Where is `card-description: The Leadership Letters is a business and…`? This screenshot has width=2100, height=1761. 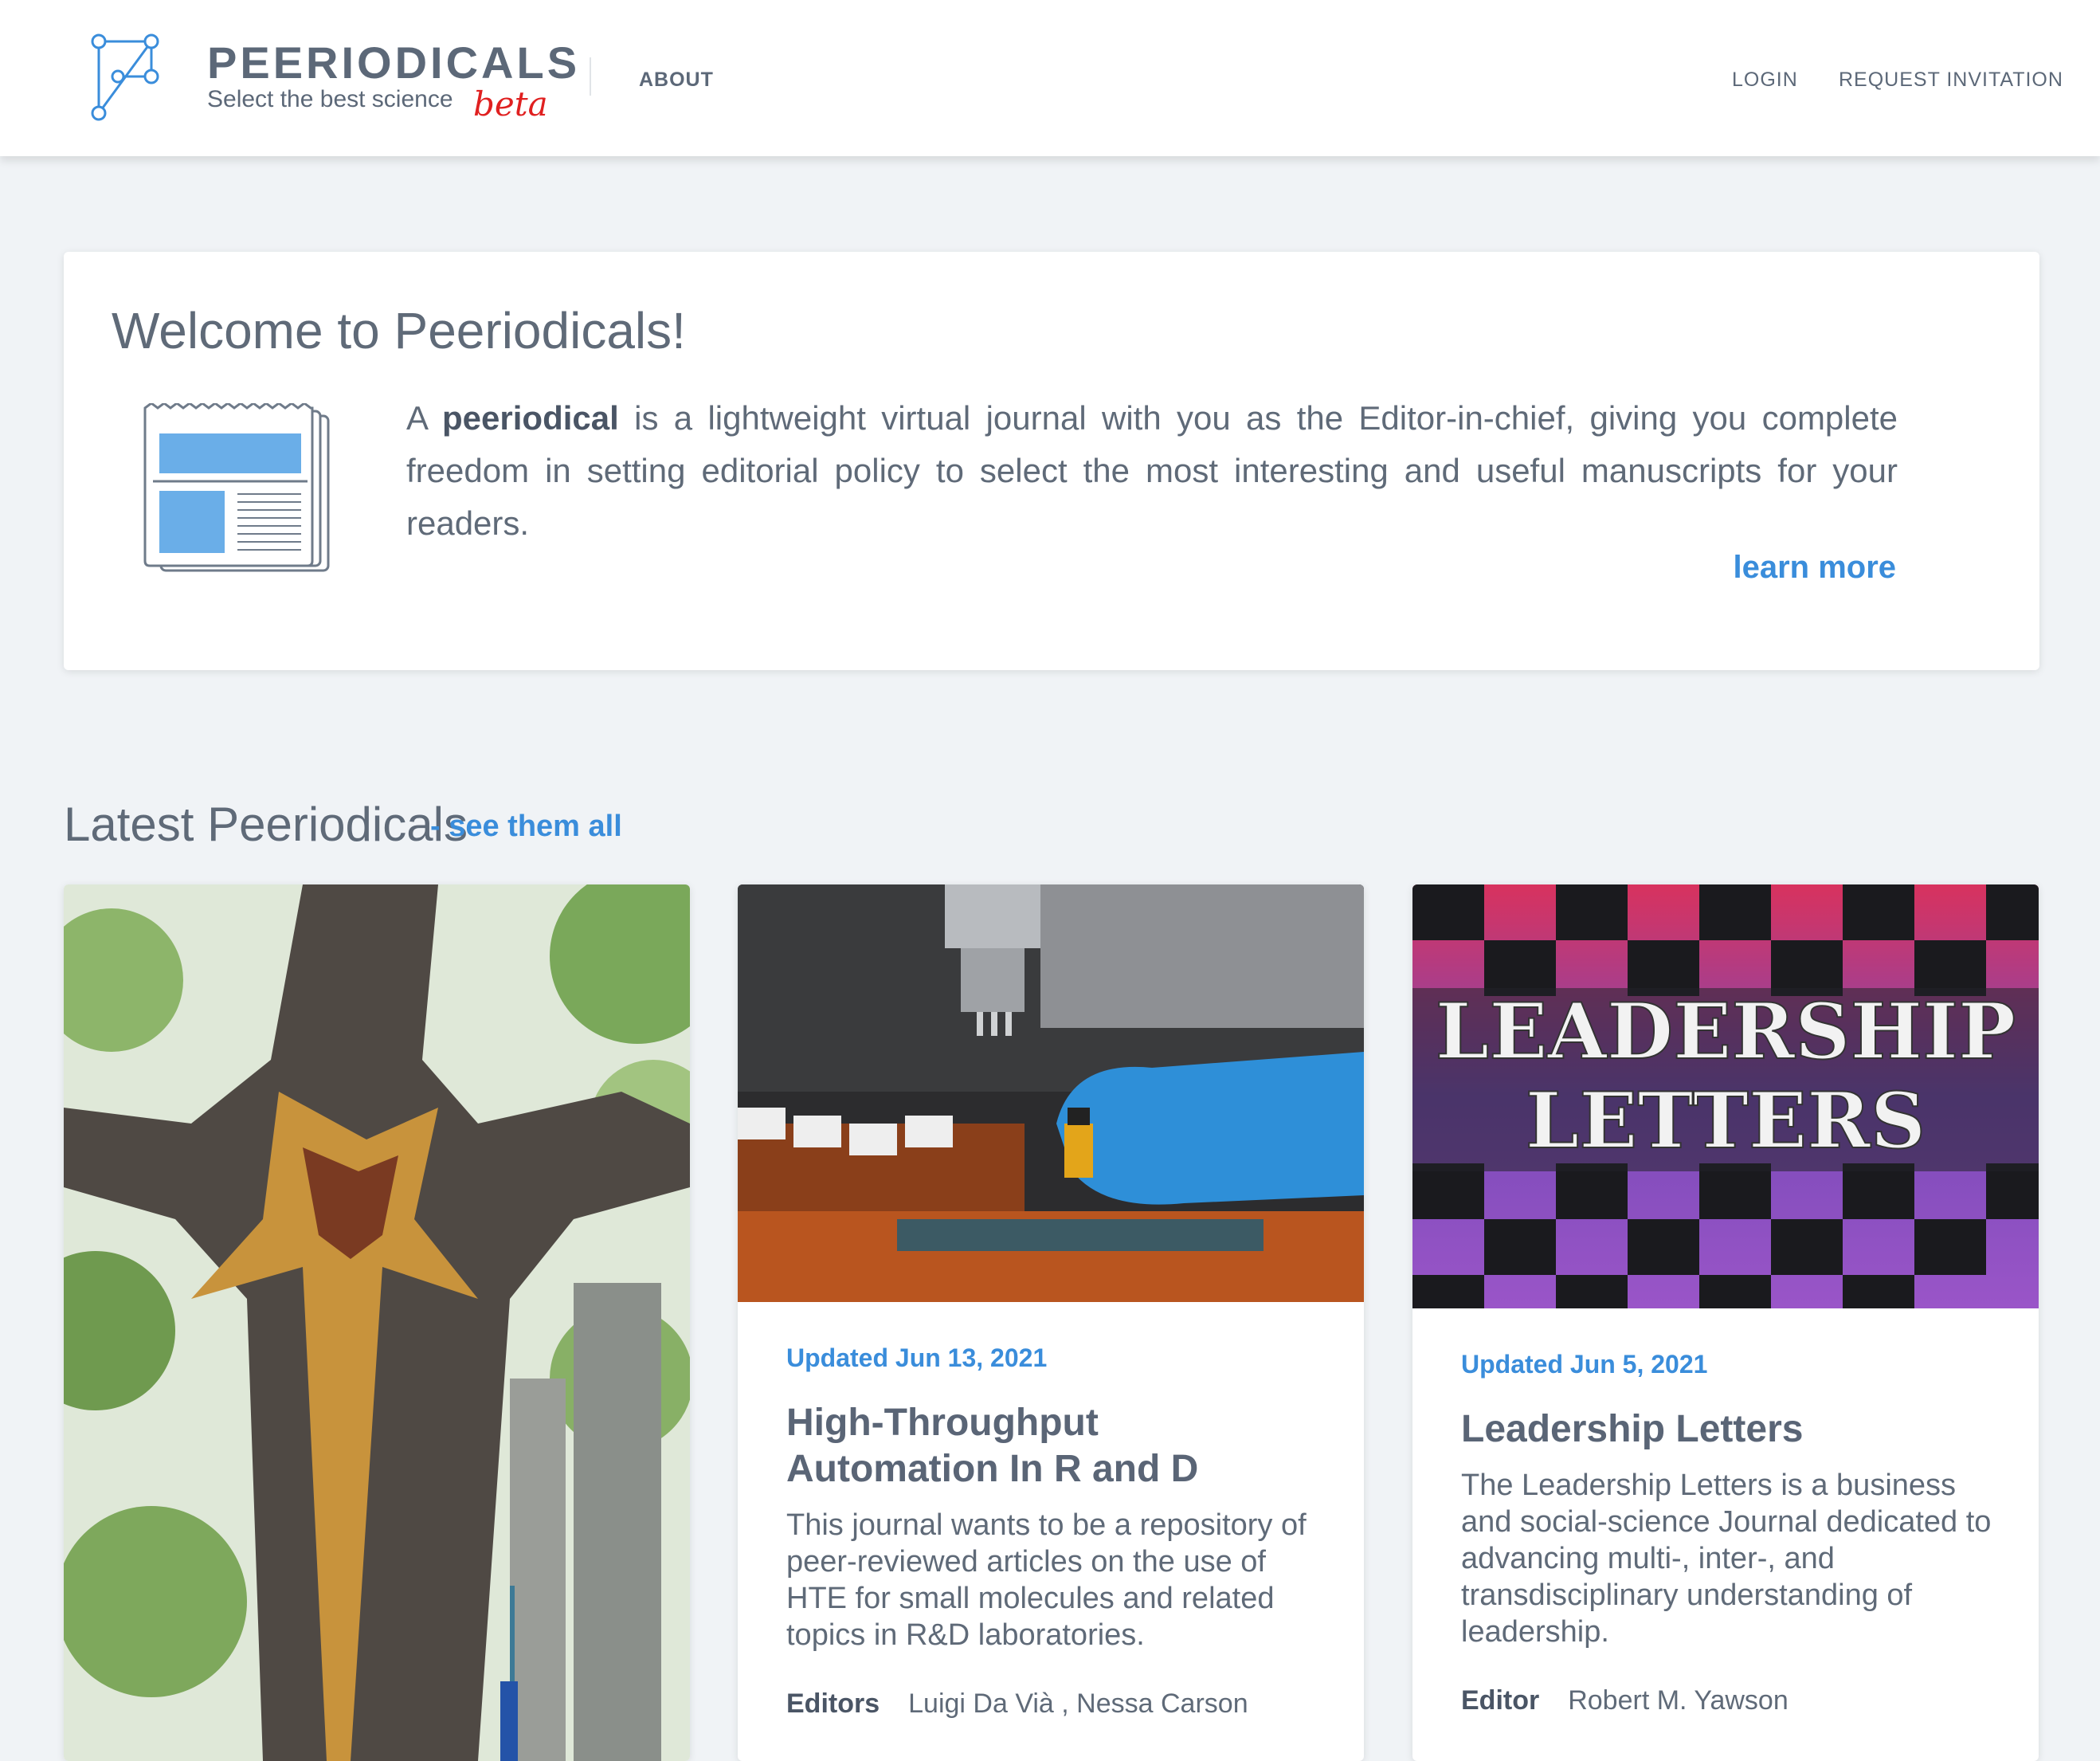
card-description: The Leadership Letters is a business and… is located at coordinates (1726, 1559).